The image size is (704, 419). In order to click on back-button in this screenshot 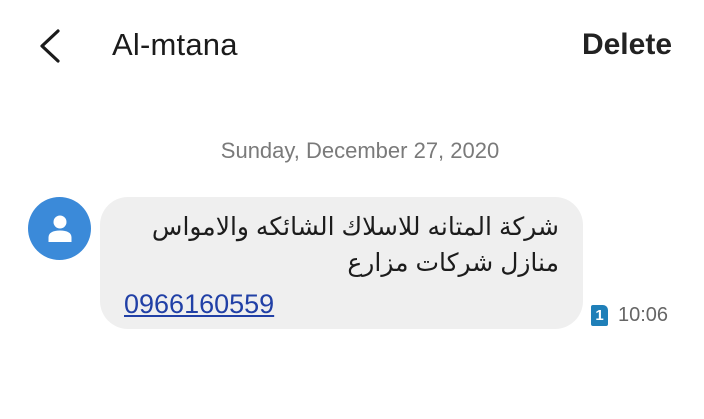, I will do `click(50, 46)`.